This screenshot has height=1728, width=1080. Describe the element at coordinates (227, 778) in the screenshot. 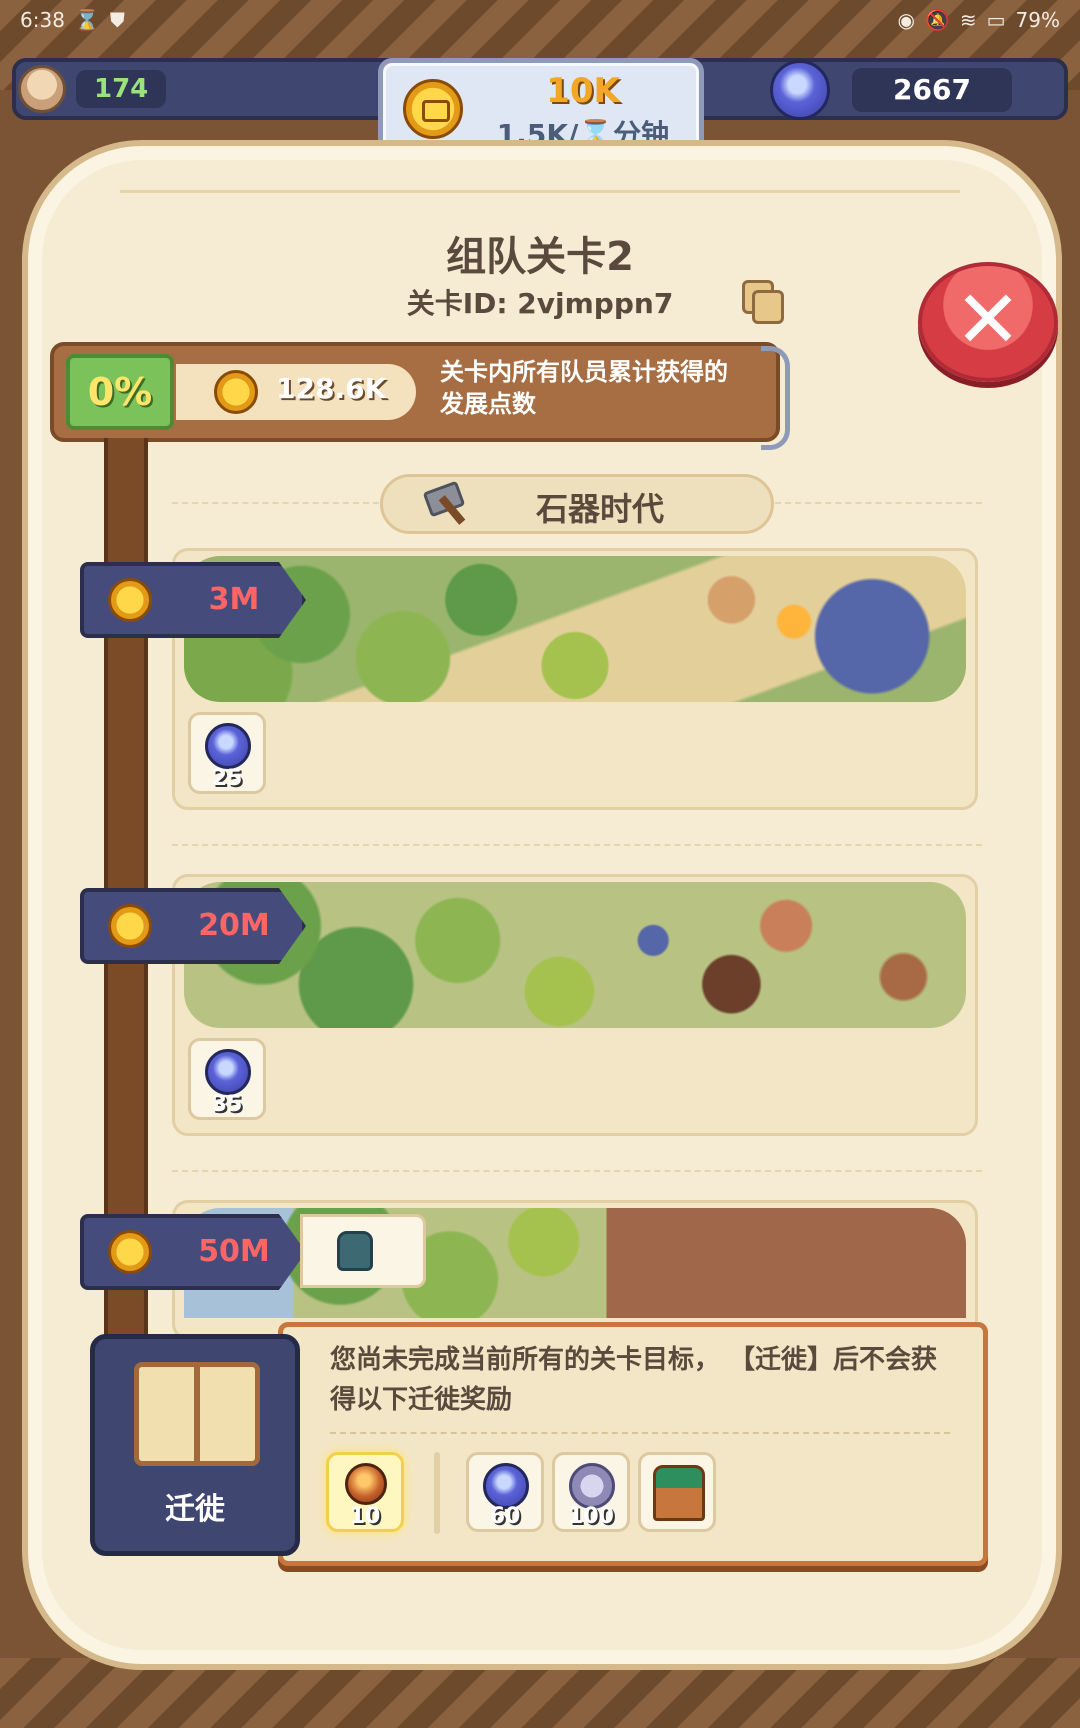

I see `reward-count: 25` at that location.